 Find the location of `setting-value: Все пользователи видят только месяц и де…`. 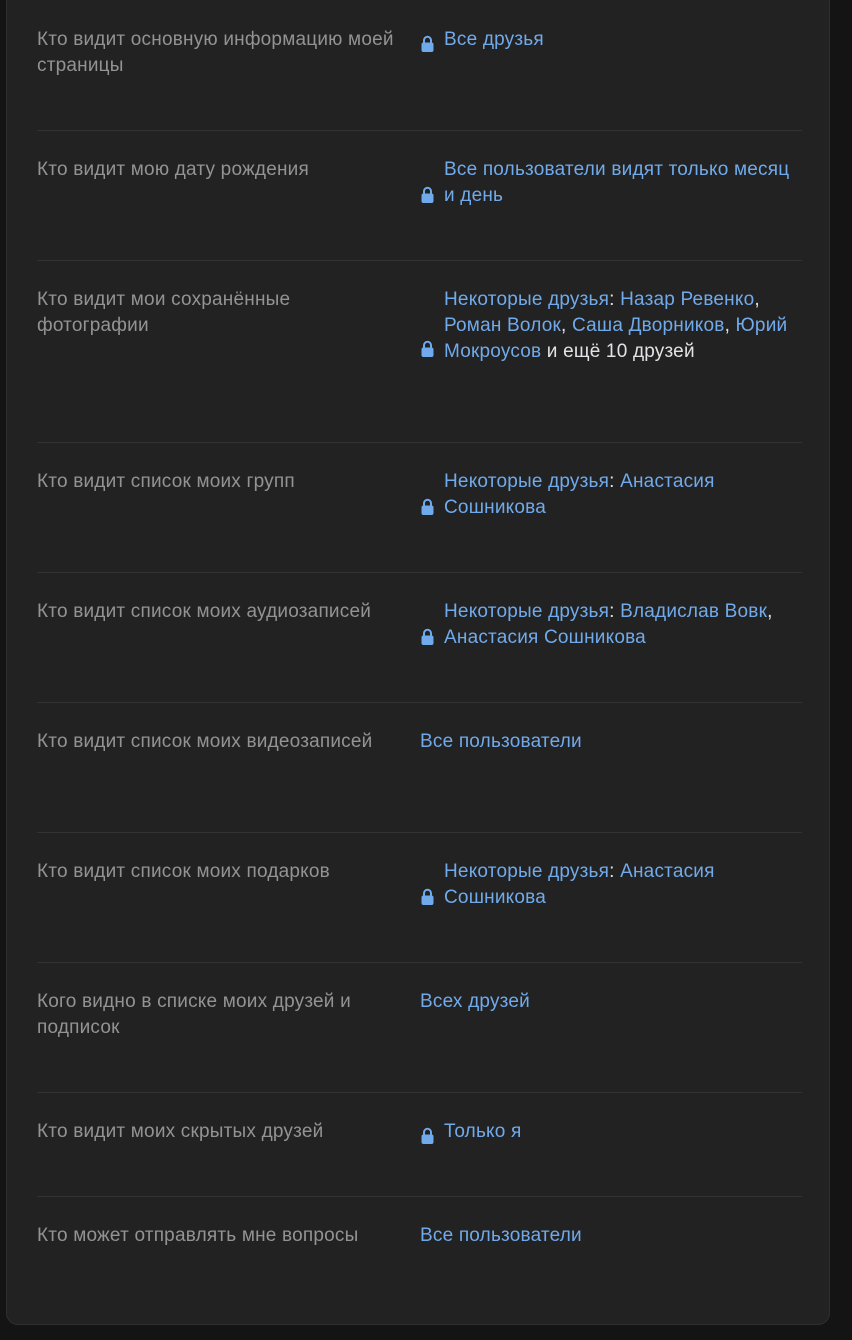

setting-value: Все пользователи видят только месяц и де… is located at coordinates (619, 183).